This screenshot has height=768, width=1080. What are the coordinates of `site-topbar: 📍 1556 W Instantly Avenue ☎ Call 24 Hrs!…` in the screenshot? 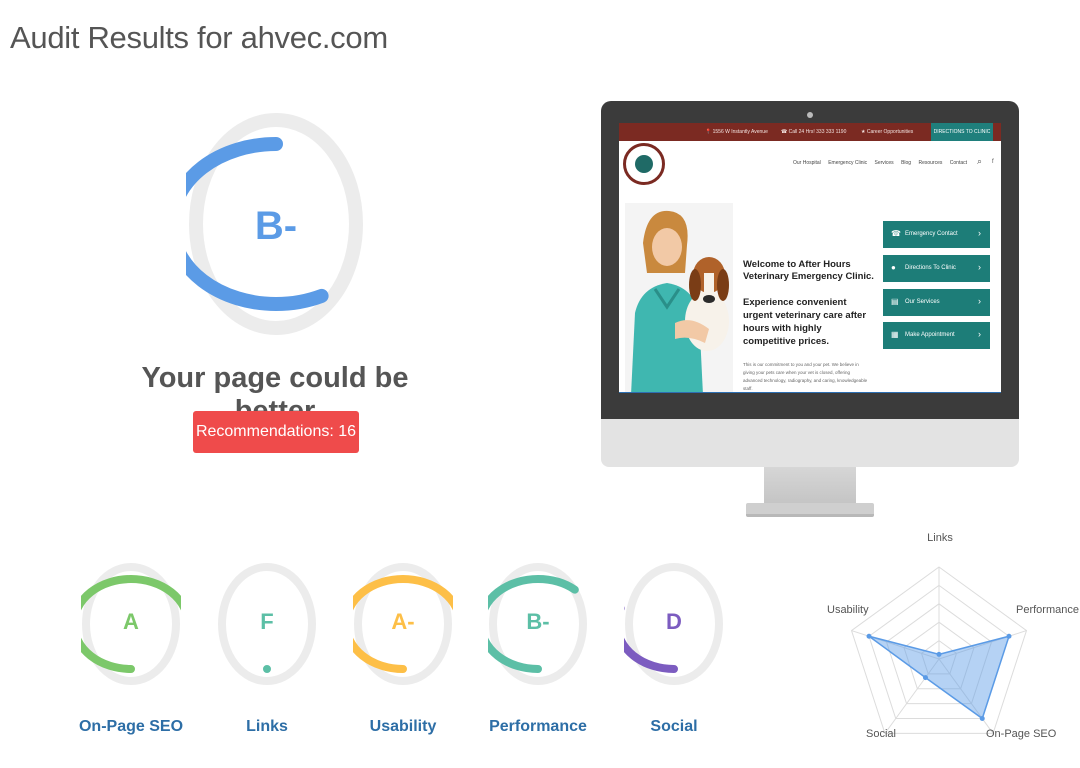 It's located at (810, 132).